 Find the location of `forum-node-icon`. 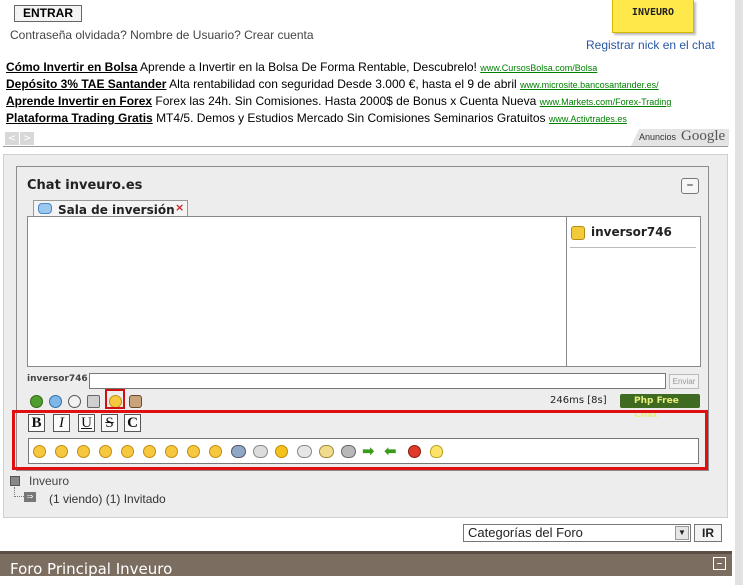

forum-node-icon is located at coordinates (15, 481).